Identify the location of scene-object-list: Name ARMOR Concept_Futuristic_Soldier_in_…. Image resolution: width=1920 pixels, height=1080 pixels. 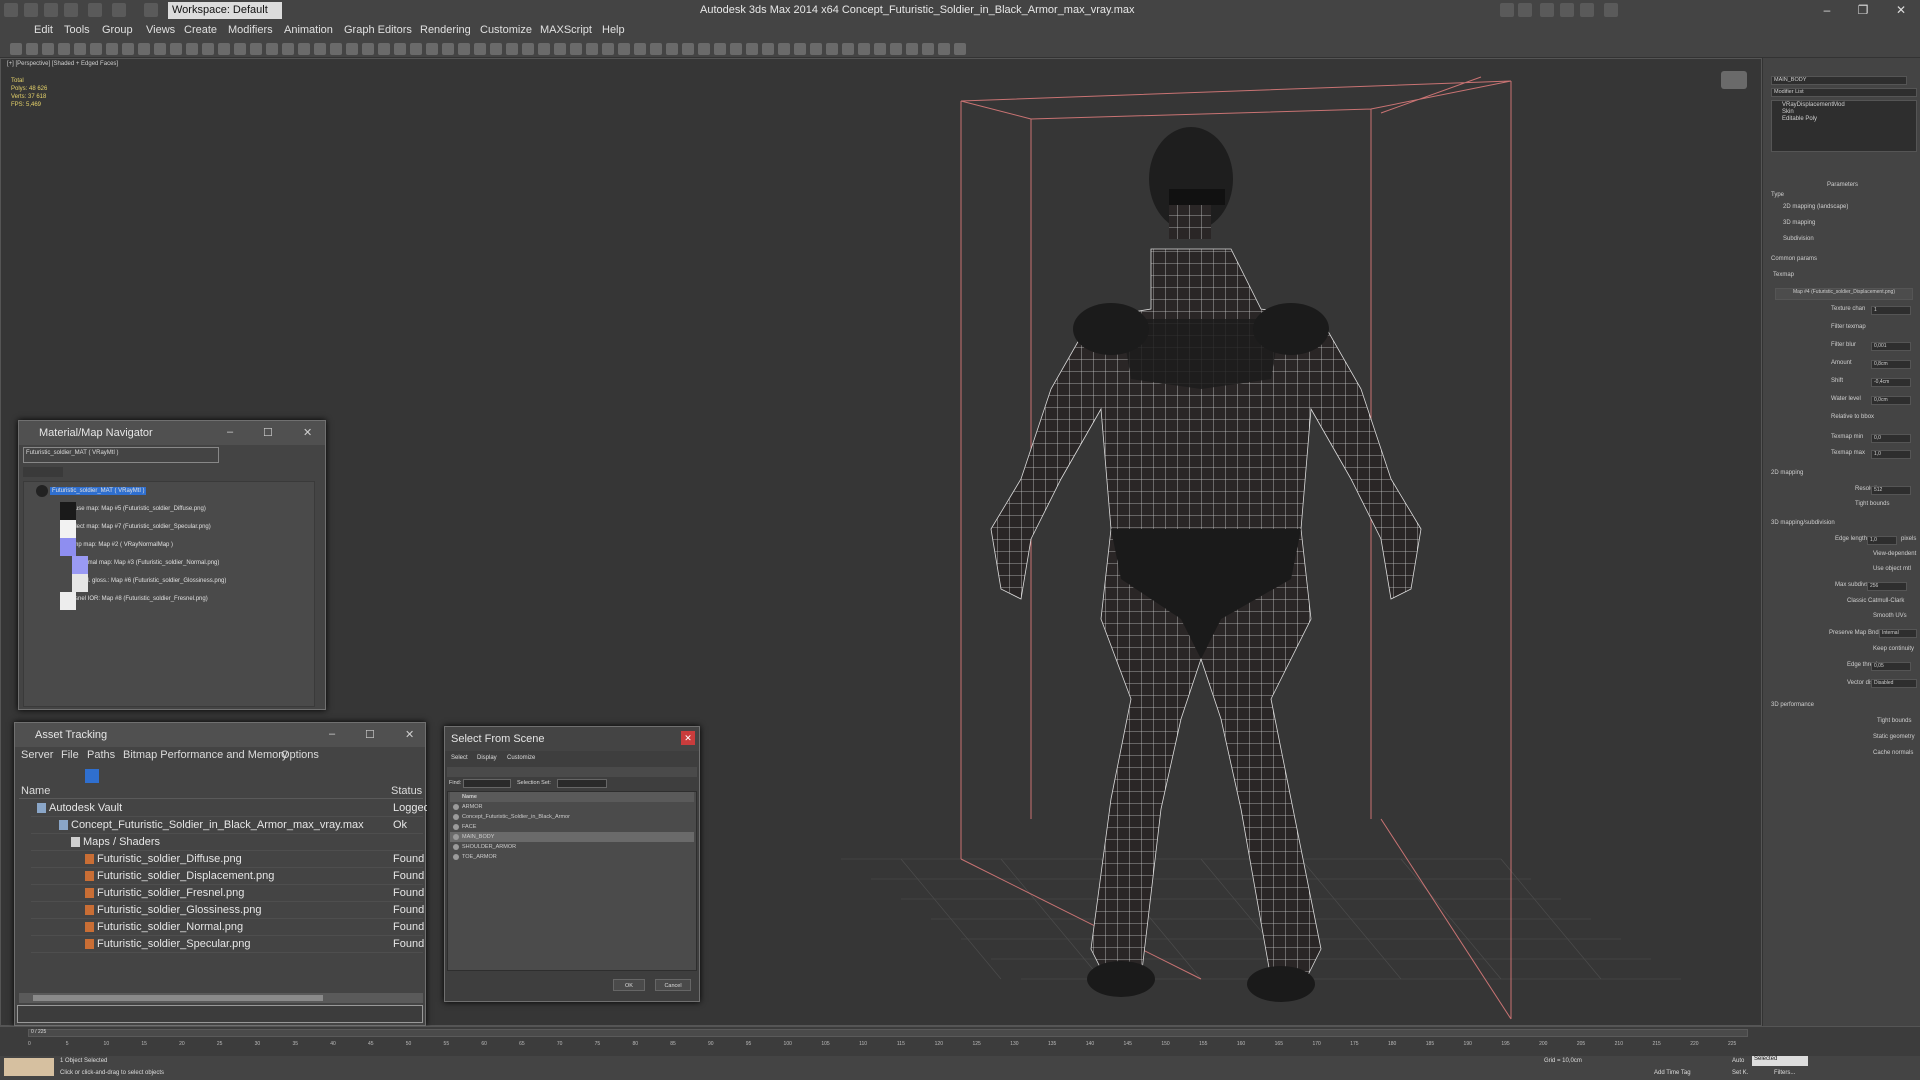
(572, 881).